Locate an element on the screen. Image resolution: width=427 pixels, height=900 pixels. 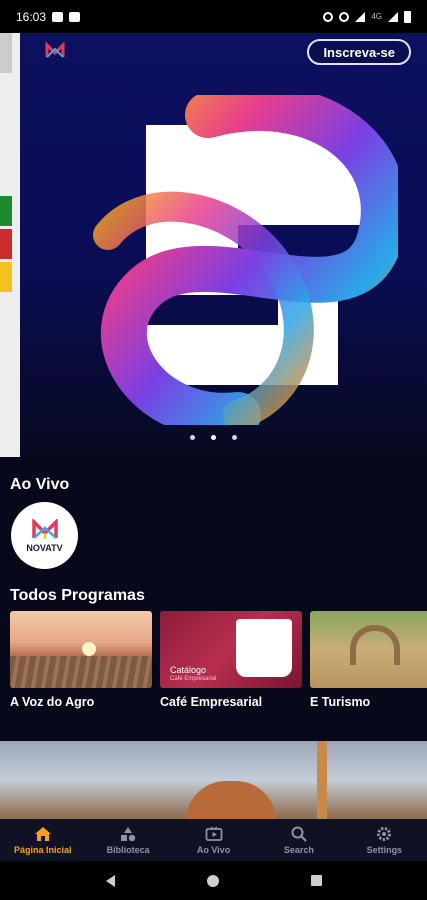
network-type: 4G is located at coordinates (376, 16).